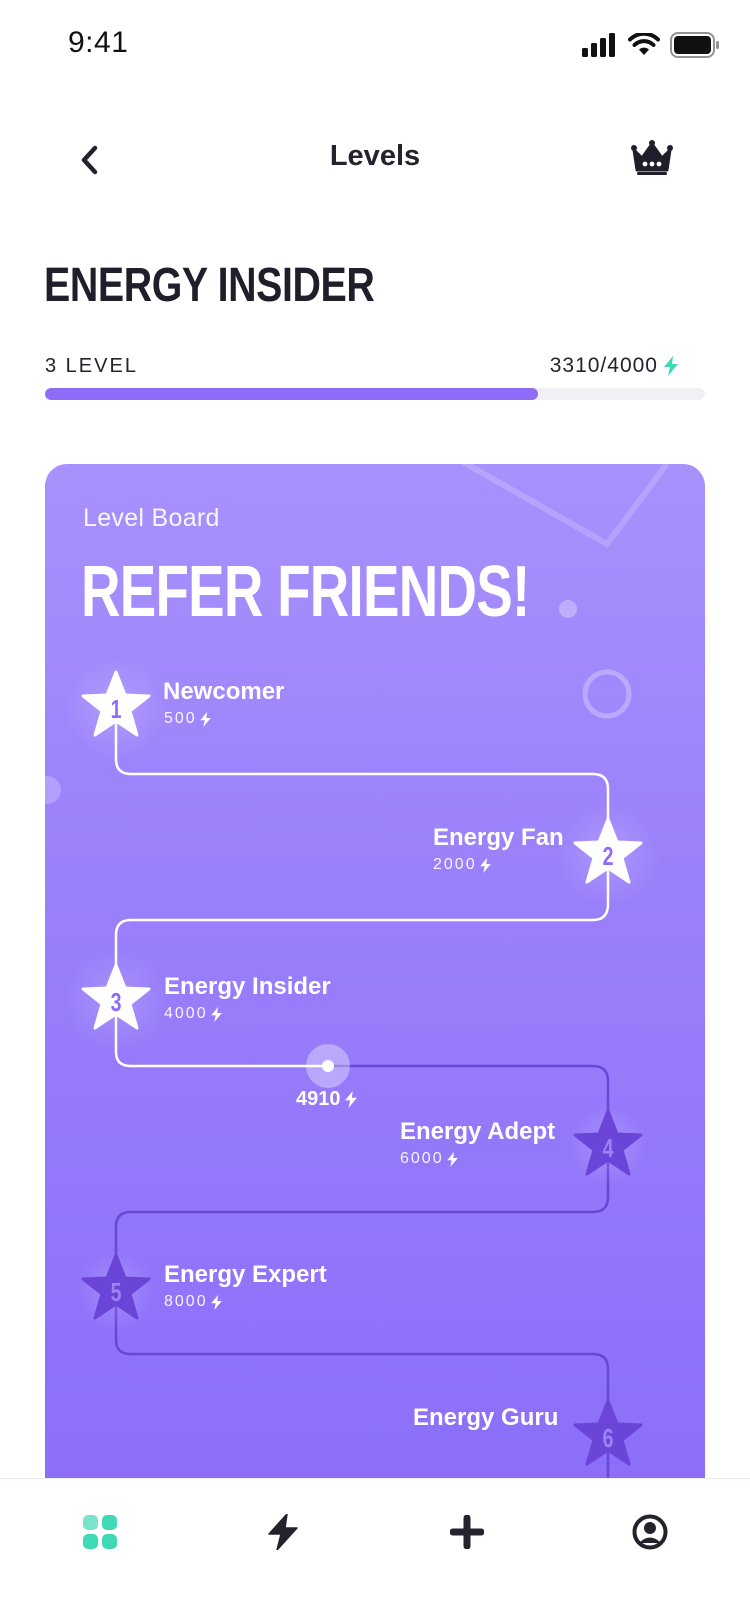  Describe the element at coordinates (455, 864) in the screenshot. I see `level-points-2-value: 2000` at that location.